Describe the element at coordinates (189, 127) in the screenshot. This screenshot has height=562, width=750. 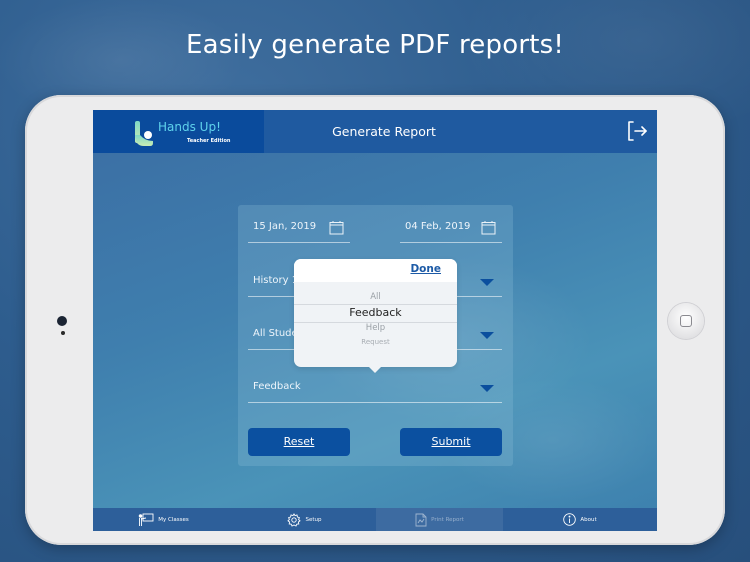
I see `brand-name: Hands Up!` at that location.